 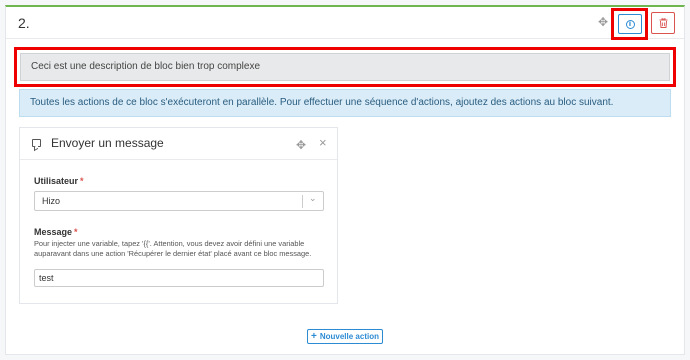 I want to click on add-action-button: + Nouvelle action, so click(x=345, y=336).